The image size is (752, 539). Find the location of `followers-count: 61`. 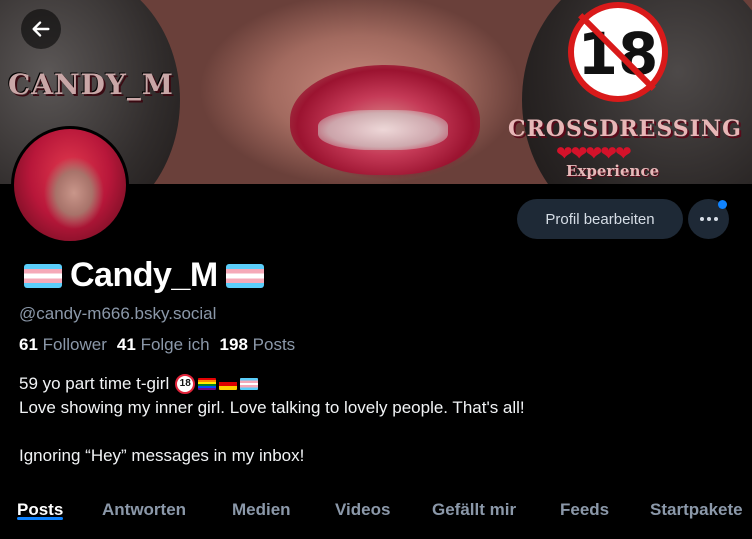

followers-count: 61 is located at coordinates (28, 344).